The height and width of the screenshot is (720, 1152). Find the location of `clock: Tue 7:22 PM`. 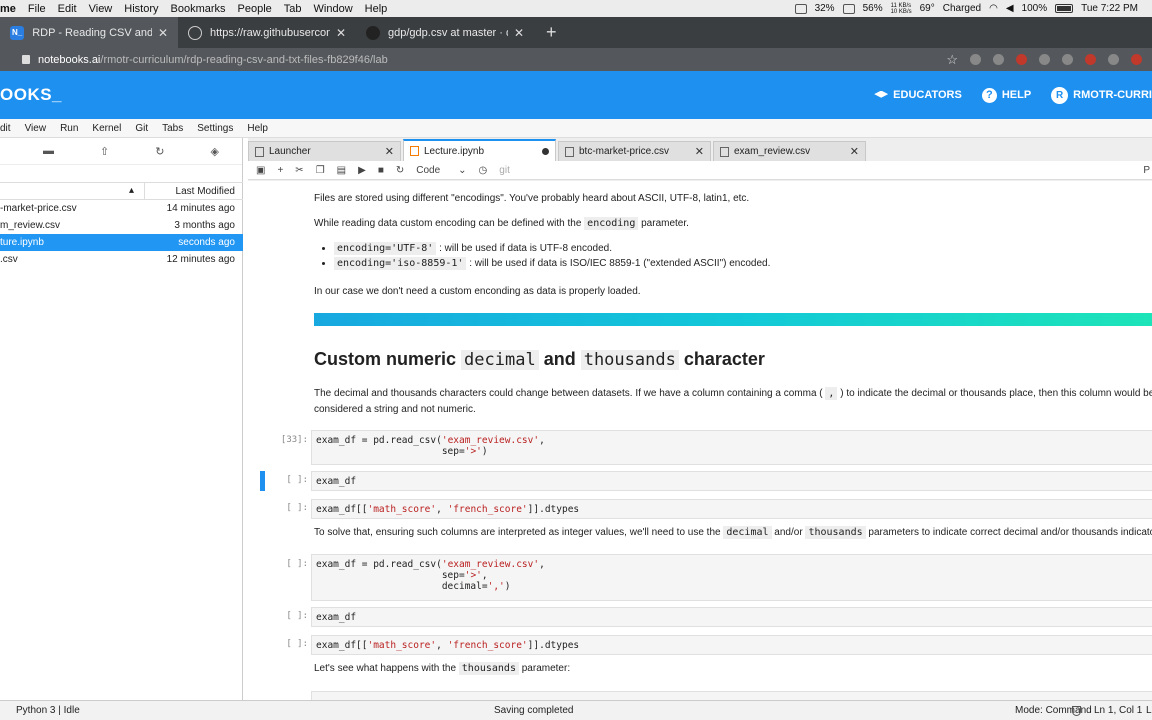

clock: Tue 7:22 PM is located at coordinates (1109, 8).